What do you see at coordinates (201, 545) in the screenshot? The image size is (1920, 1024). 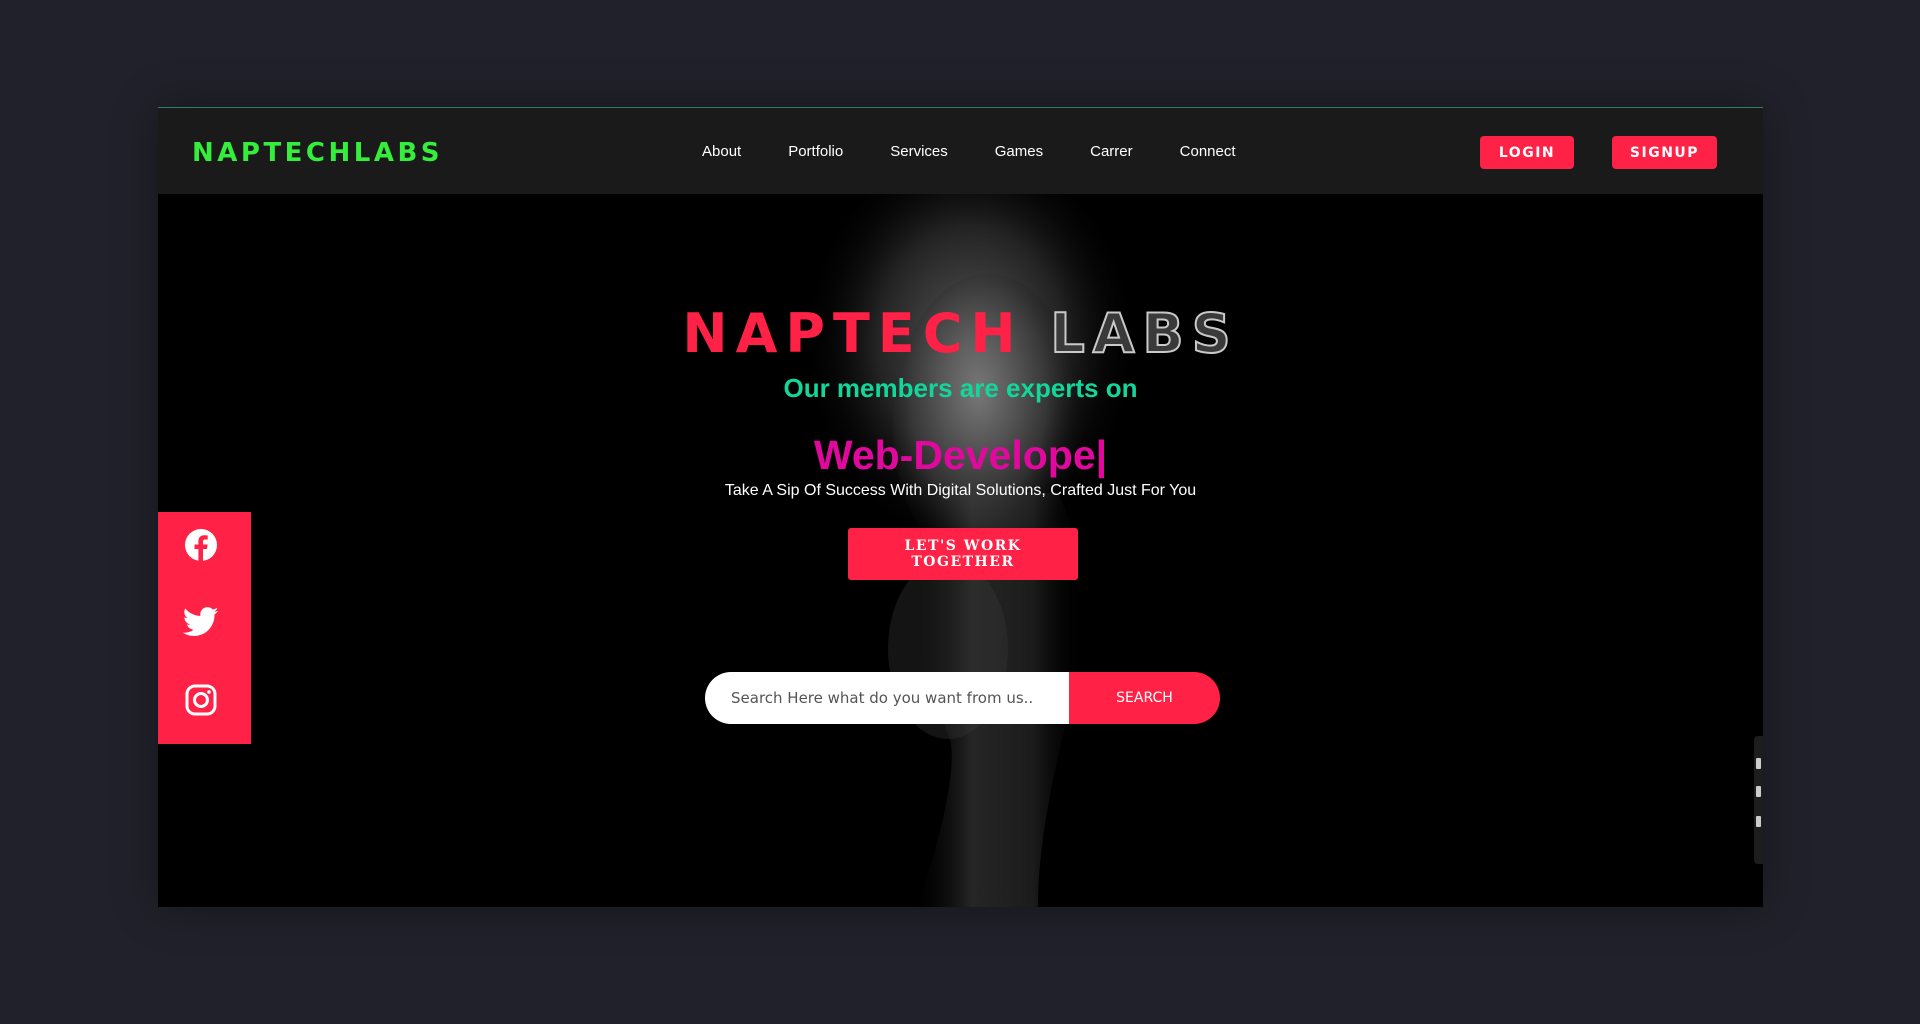 I see `facebook-icon` at bounding box center [201, 545].